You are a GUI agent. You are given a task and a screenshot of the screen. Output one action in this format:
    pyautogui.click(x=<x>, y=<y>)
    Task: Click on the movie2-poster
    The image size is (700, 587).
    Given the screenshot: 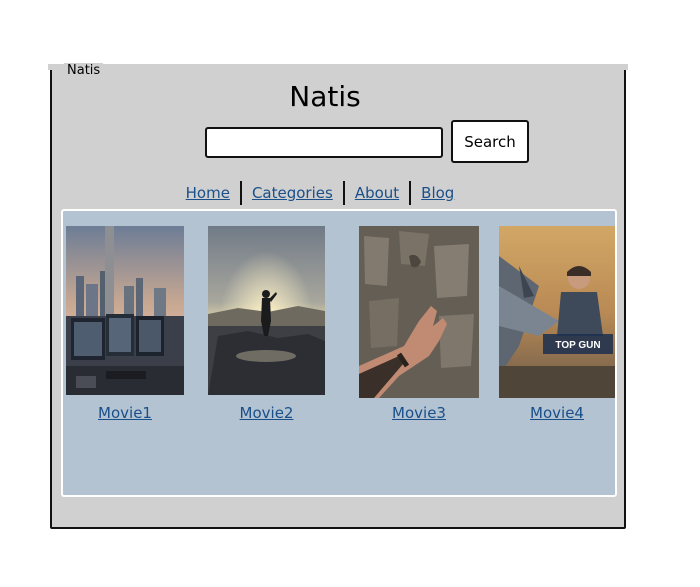 What is the action you would take?
    pyautogui.click(x=266, y=310)
    